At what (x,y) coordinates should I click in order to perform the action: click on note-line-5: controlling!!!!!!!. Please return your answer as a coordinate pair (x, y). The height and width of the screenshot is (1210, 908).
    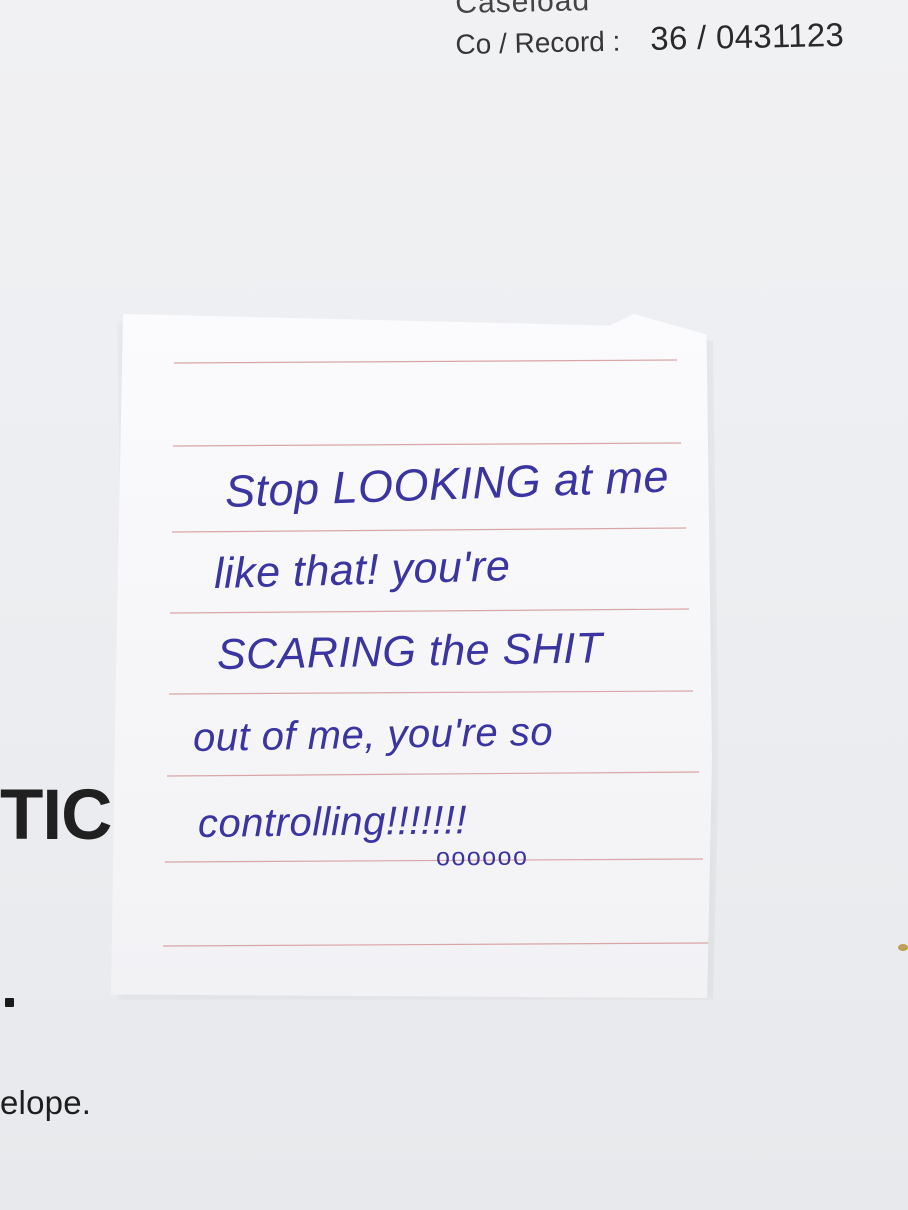
    Looking at the image, I should click on (332, 822).